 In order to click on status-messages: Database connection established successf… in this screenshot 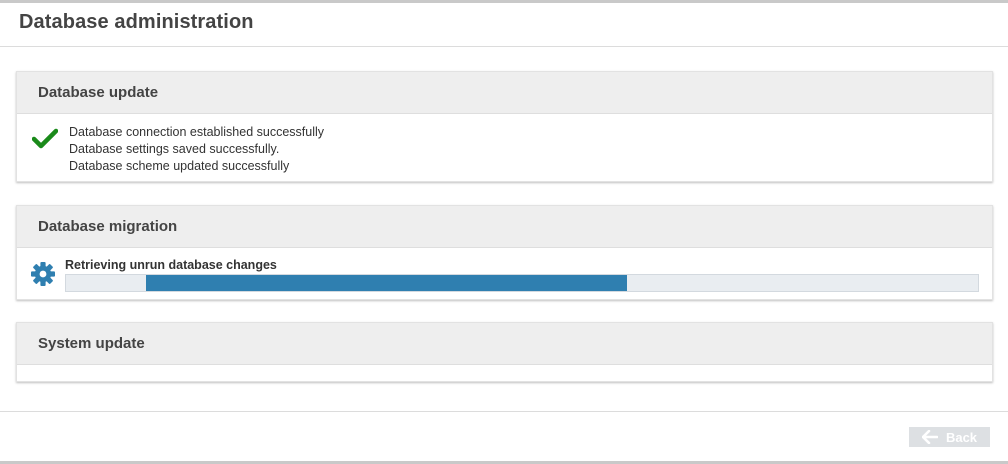, I will do `click(196, 149)`.